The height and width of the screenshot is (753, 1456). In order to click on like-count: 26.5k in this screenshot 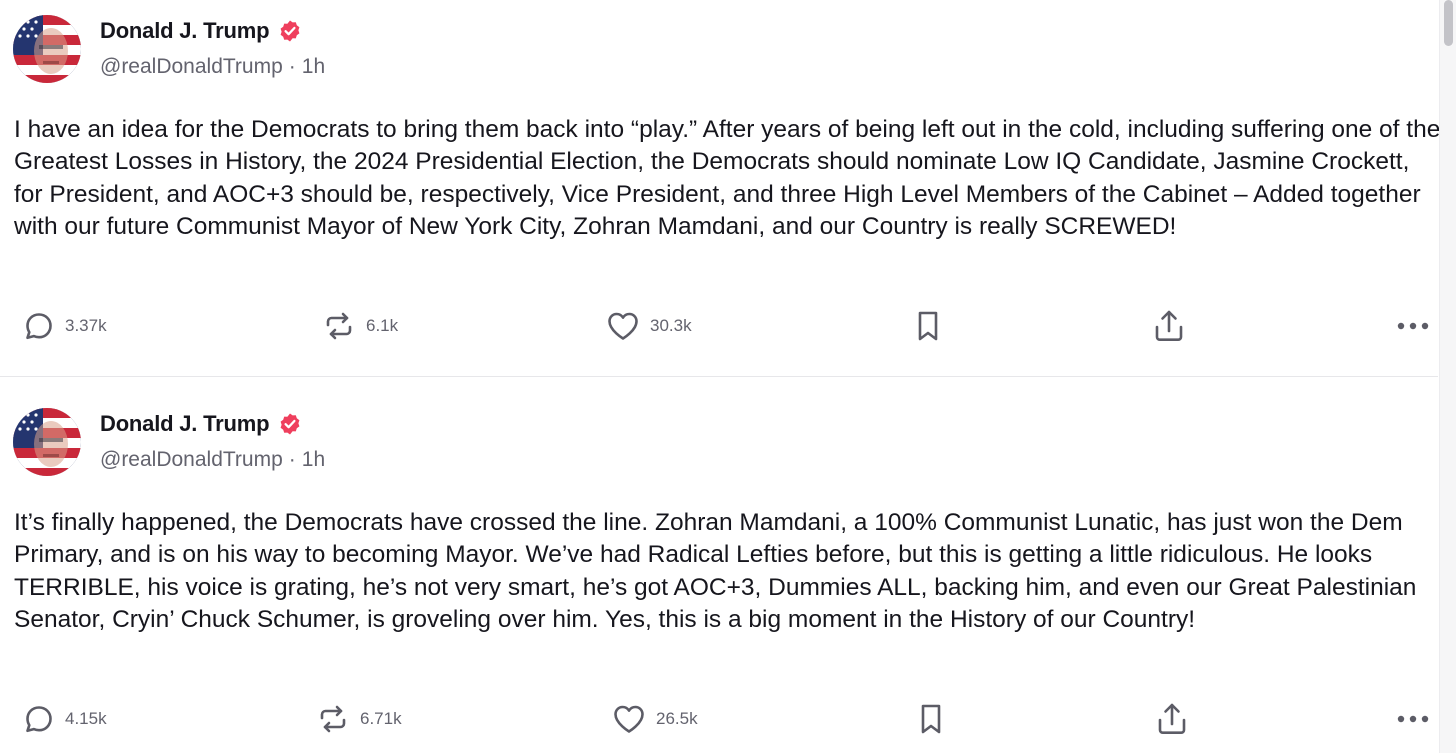, I will do `click(677, 718)`.